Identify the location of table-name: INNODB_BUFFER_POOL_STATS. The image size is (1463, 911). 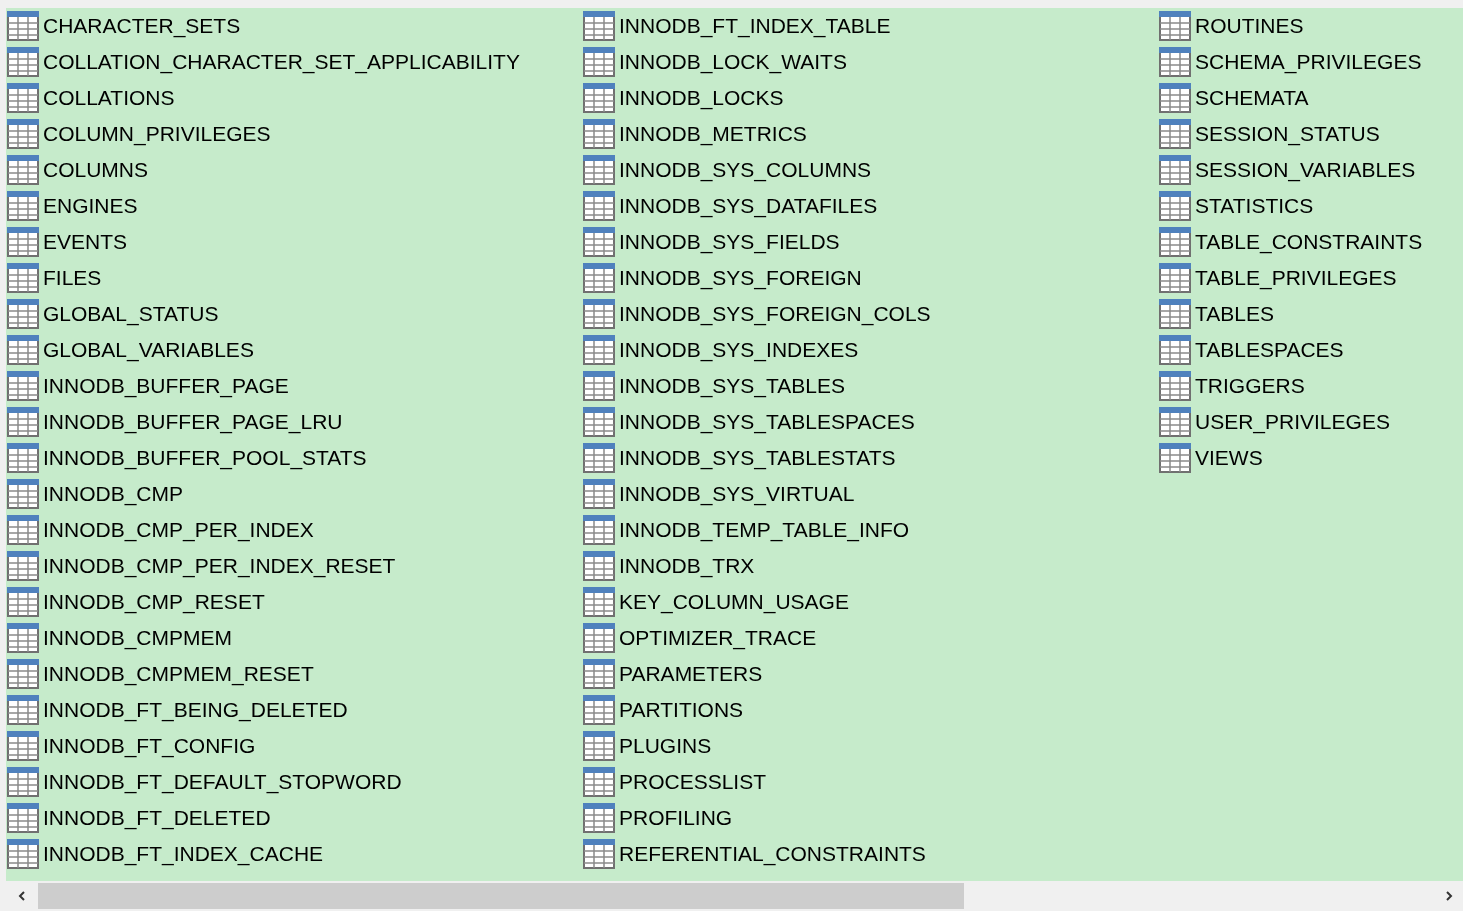
(205, 458).